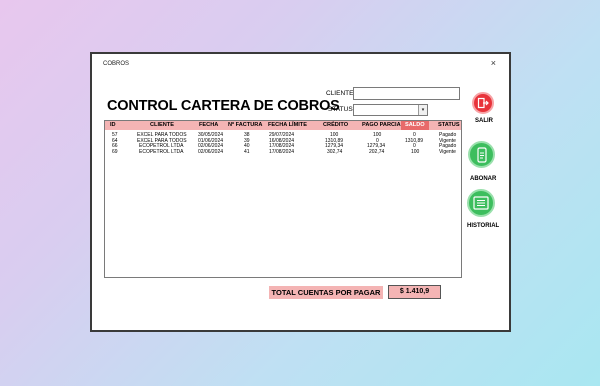 The image size is (600, 386). Describe the element at coordinates (211, 151) in the screenshot. I see `cell-fecha: 02/06/2024` at that location.